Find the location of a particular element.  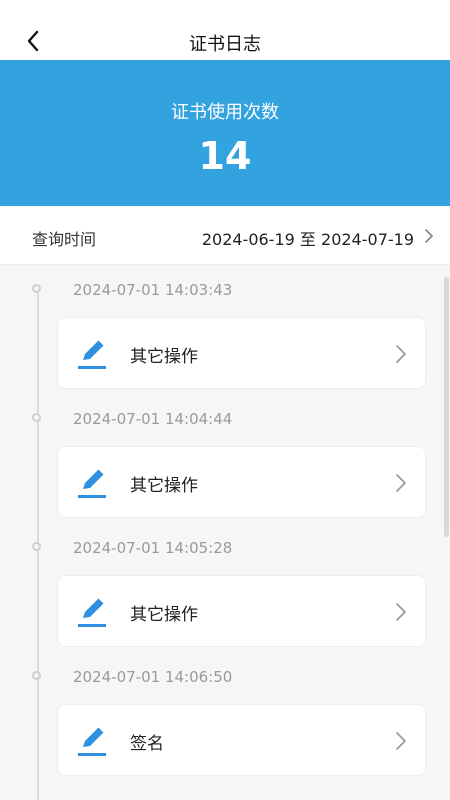

usage-count-label: 证书使用次数 is located at coordinates (225, 112).